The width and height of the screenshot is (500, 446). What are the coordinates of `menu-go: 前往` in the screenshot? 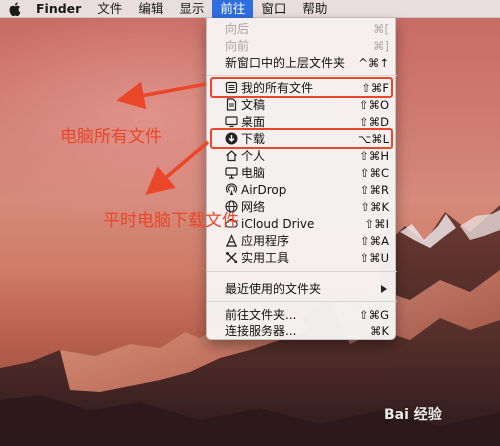 It's located at (233, 9).